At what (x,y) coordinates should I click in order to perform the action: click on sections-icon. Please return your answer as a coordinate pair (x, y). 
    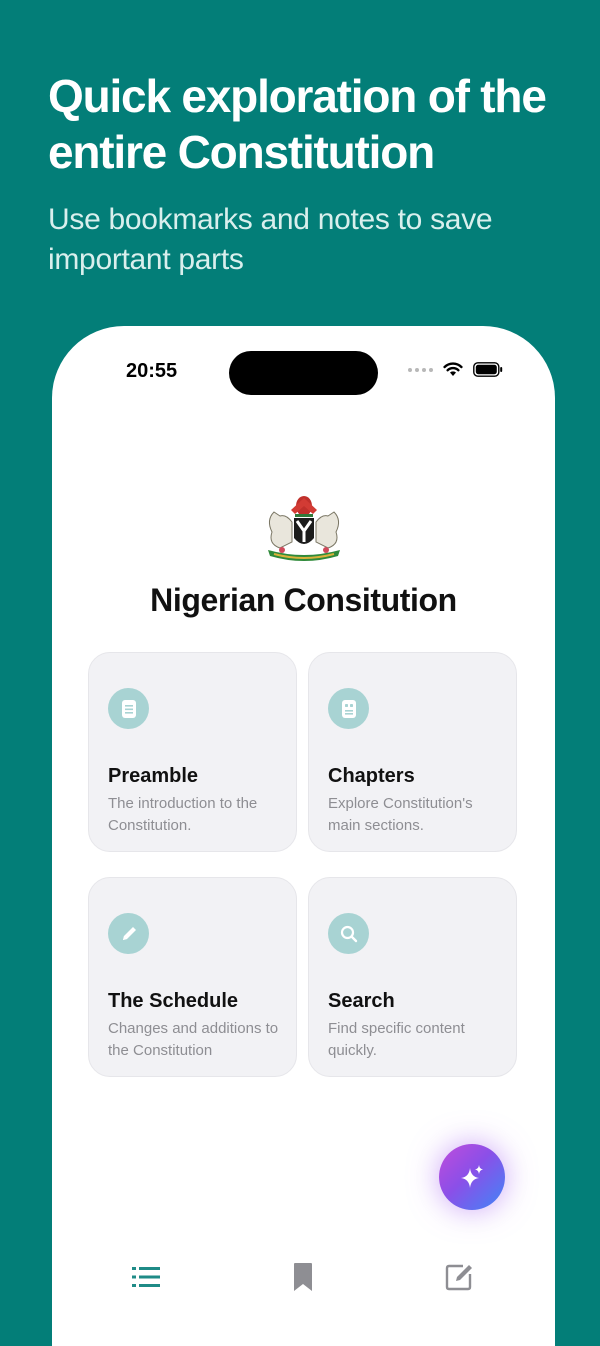
    Looking at the image, I should click on (348, 708).